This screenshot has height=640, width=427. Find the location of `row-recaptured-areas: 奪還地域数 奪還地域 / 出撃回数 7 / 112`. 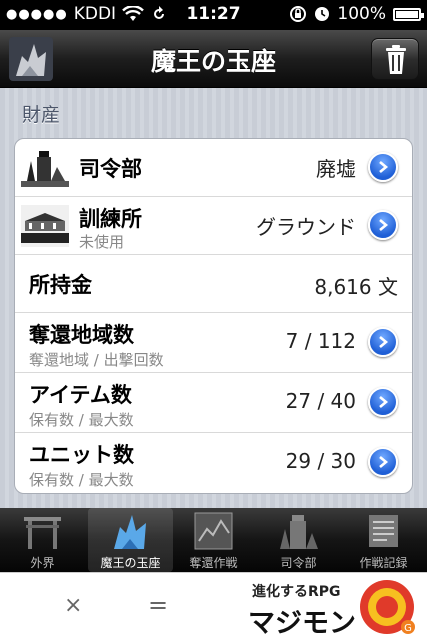

row-recaptured-areas: 奪還地域数 奪還地域 / 出撃回数 7 / 112 is located at coordinates (213, 343).